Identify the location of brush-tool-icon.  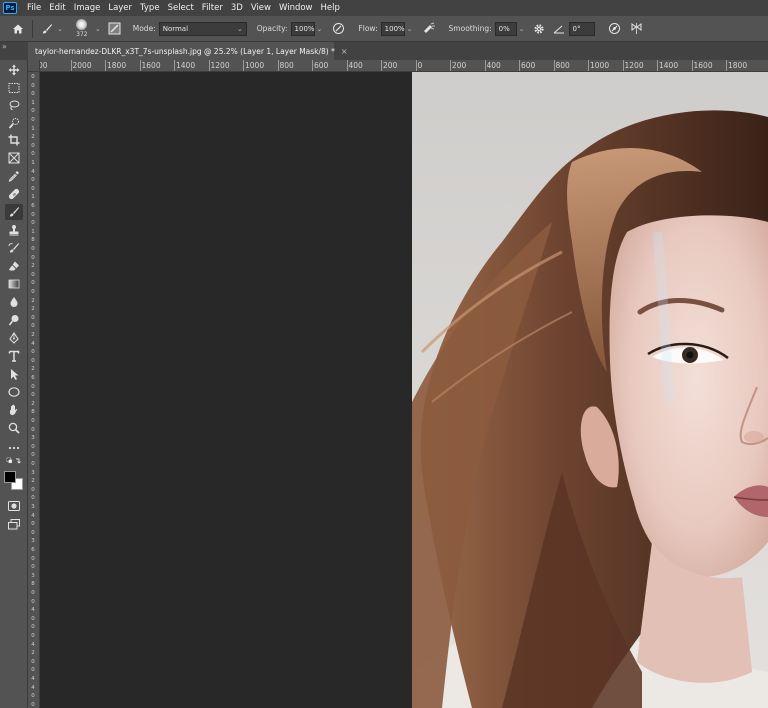
(14, 212).